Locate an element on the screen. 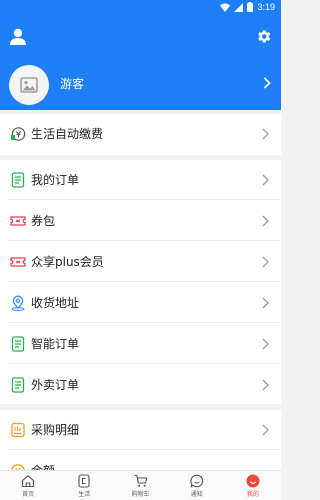 Image resolution: width=320 pixels, height=500 pixels. menu-item-purchase-details: 采购明细 is located at coordinates (140, 430).